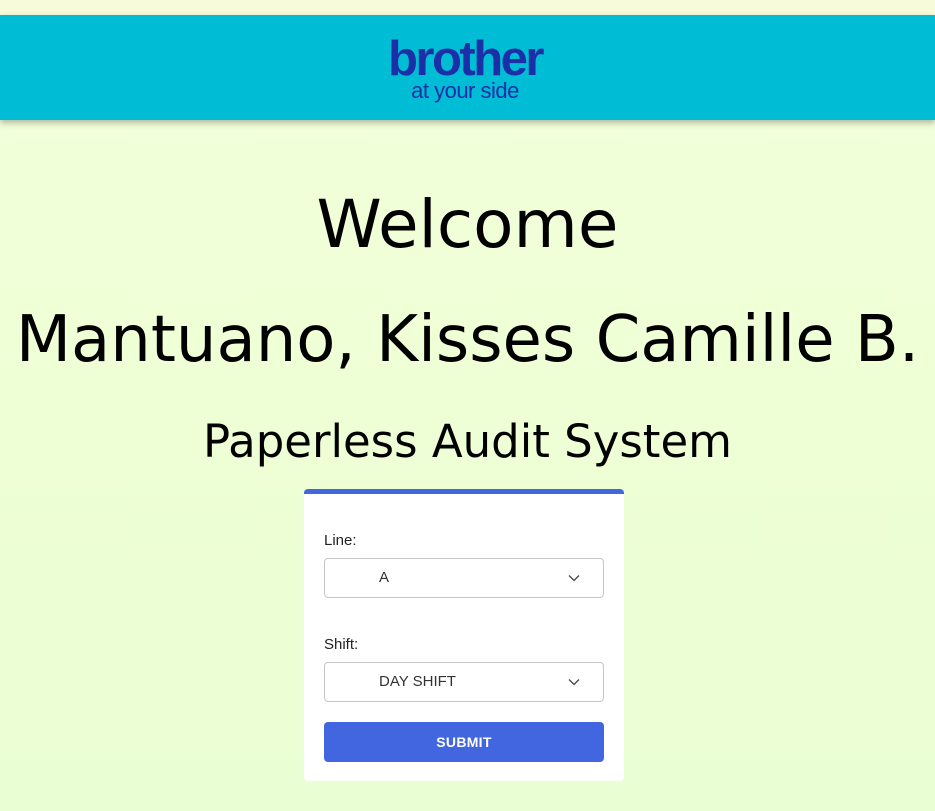 The height and width of the screenshot is (811, 935). I want to click on app-header: brother at your side, so click(467, 67).